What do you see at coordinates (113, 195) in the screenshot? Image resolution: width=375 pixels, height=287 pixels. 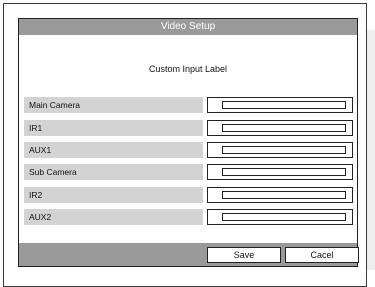 I see `input-label: IR2` at bounding box center [113, 195].